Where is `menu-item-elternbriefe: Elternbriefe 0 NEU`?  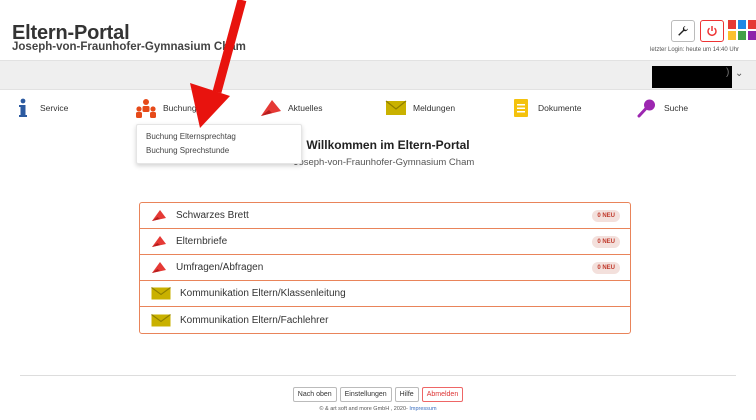
menu-item-elternbriefe: Elternbriefe 0 NEU is located at coordinates (385, 242).